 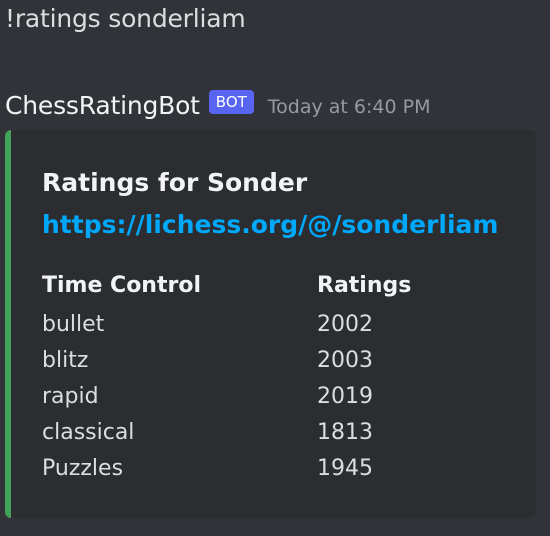 I want to click on rating-rapid: 2019, so click(x=345, y=396).